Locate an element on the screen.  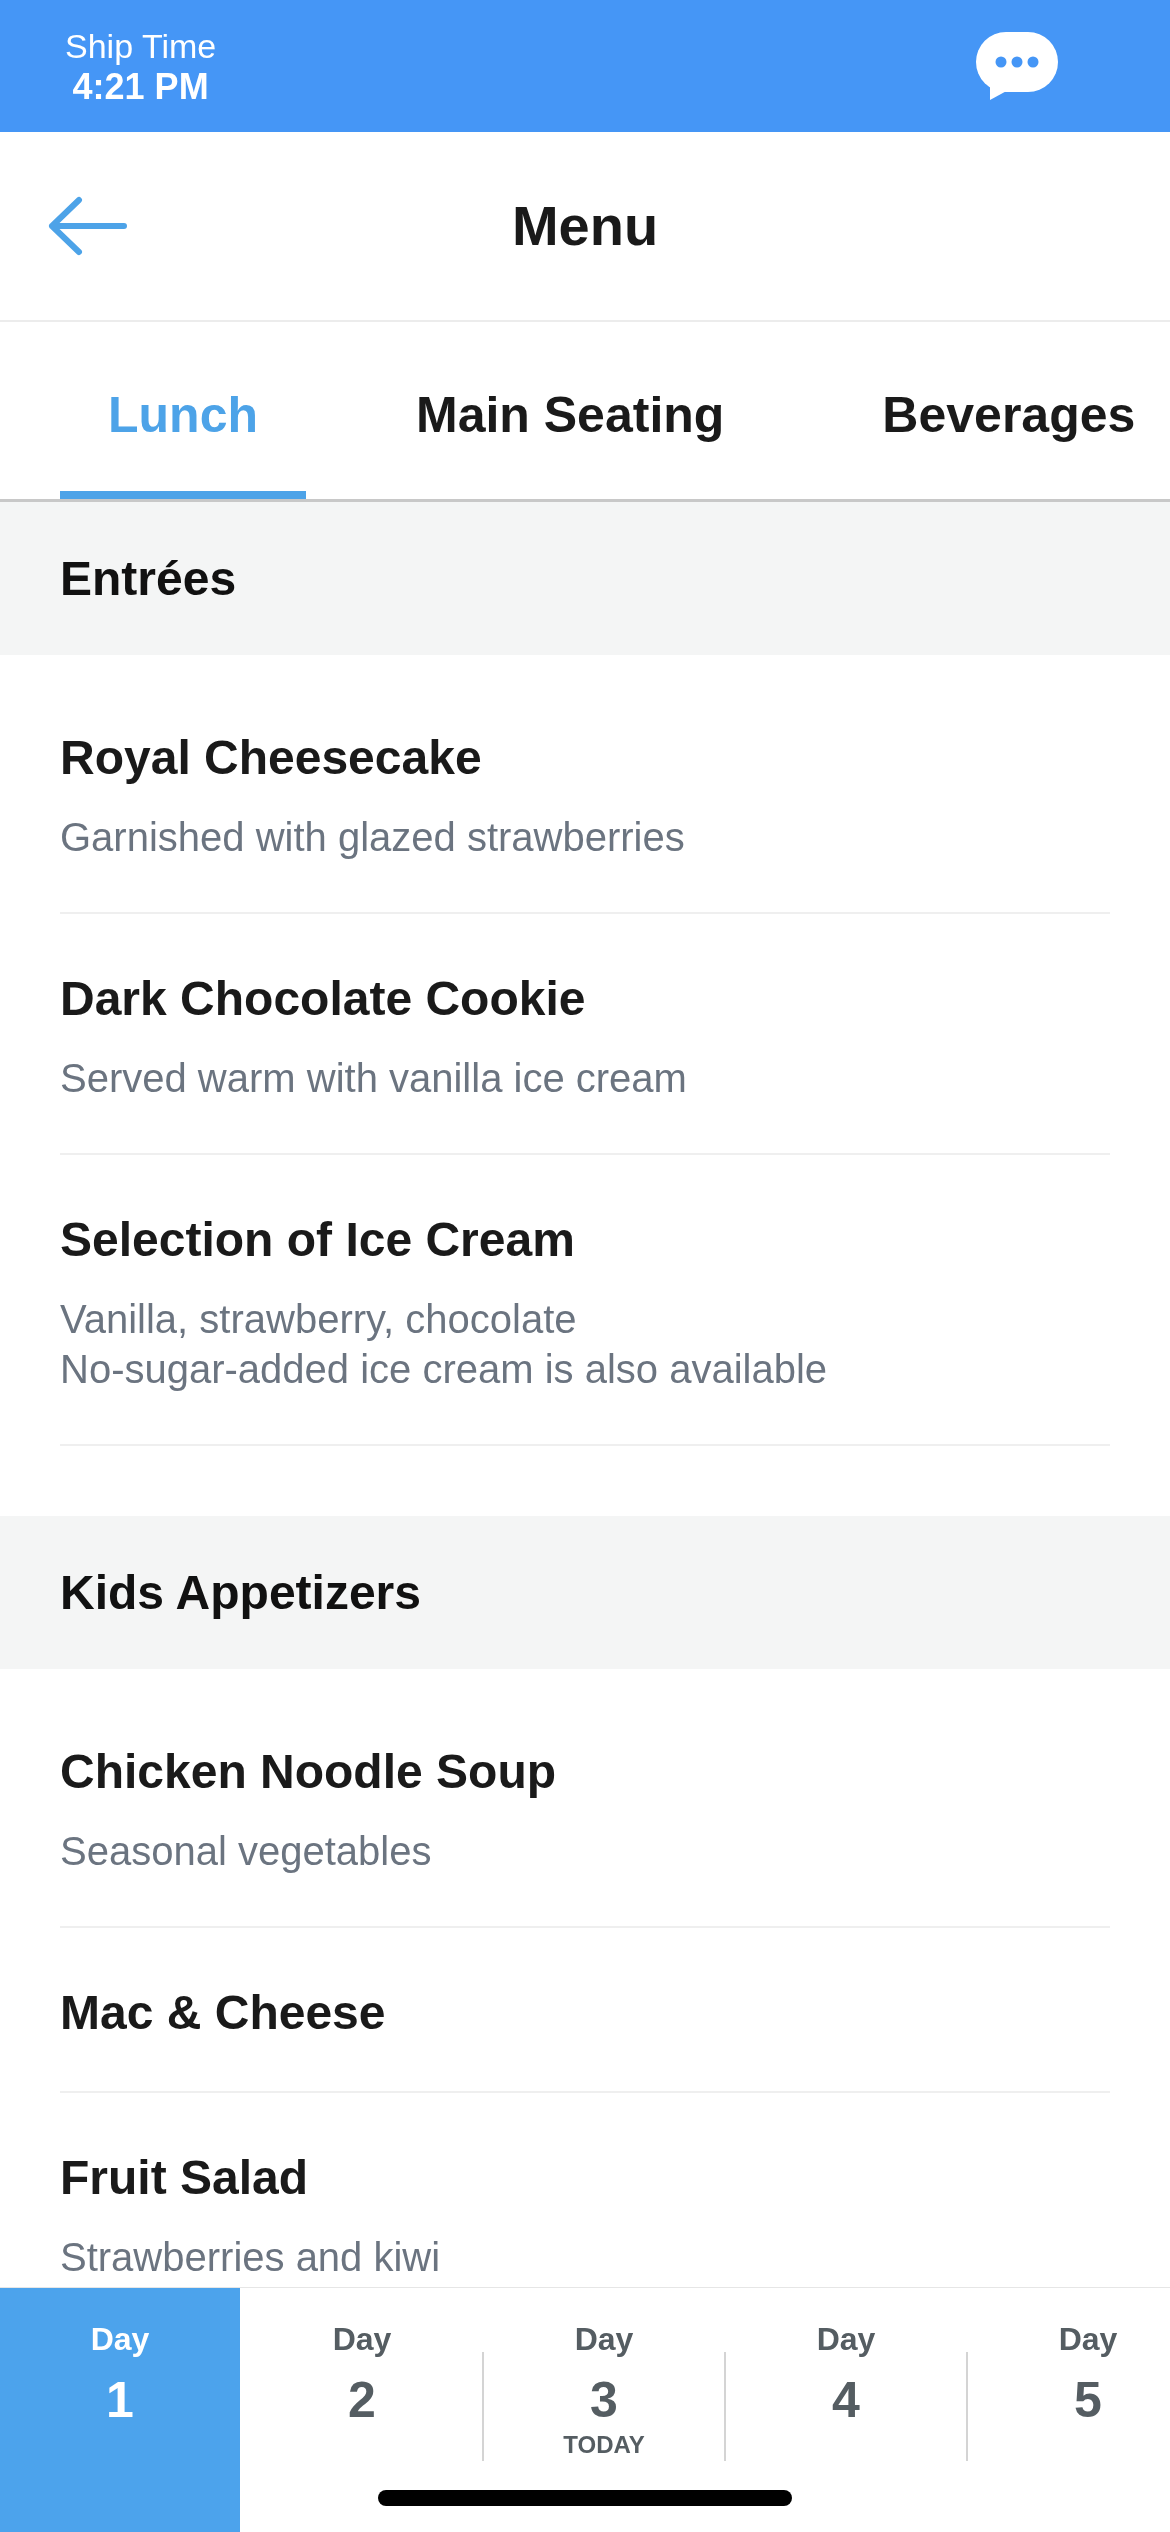
chat-icon is located at coordinates (1017, 66).